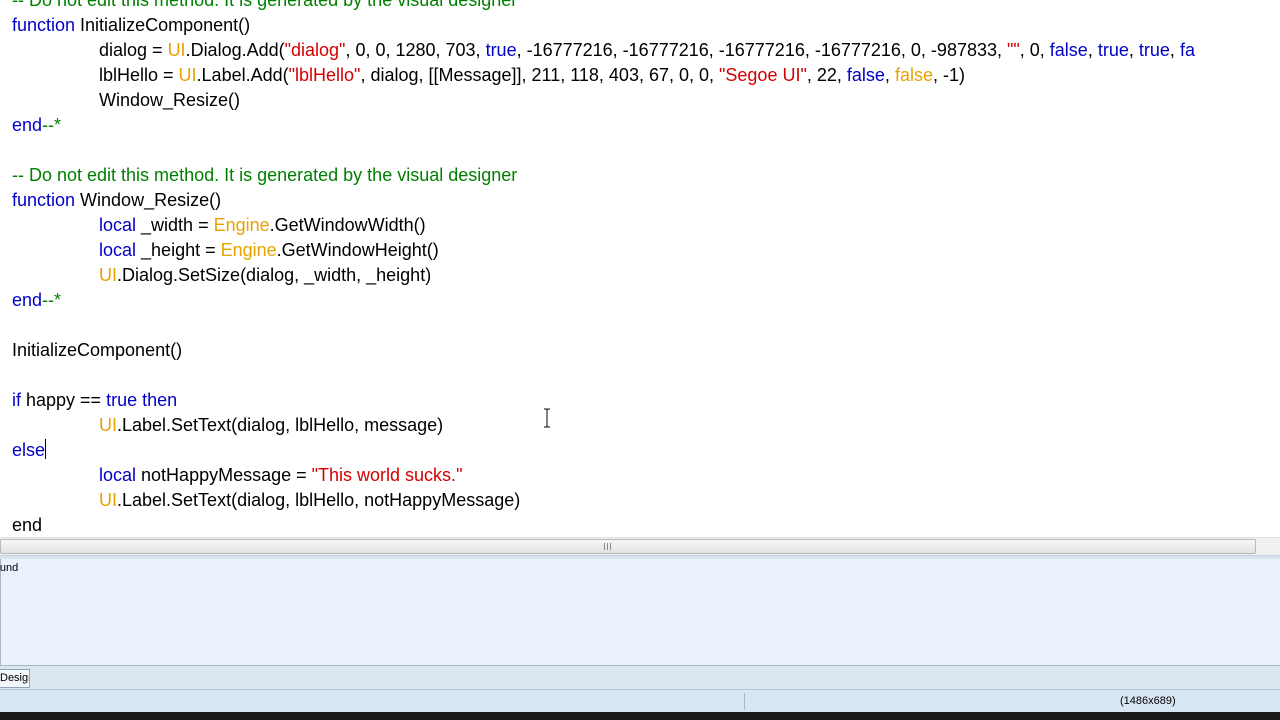  What do you see at coordinates (315, 50) in the screenshot?
I see `code-token: "dialog"` at bounding box center [315, 50].